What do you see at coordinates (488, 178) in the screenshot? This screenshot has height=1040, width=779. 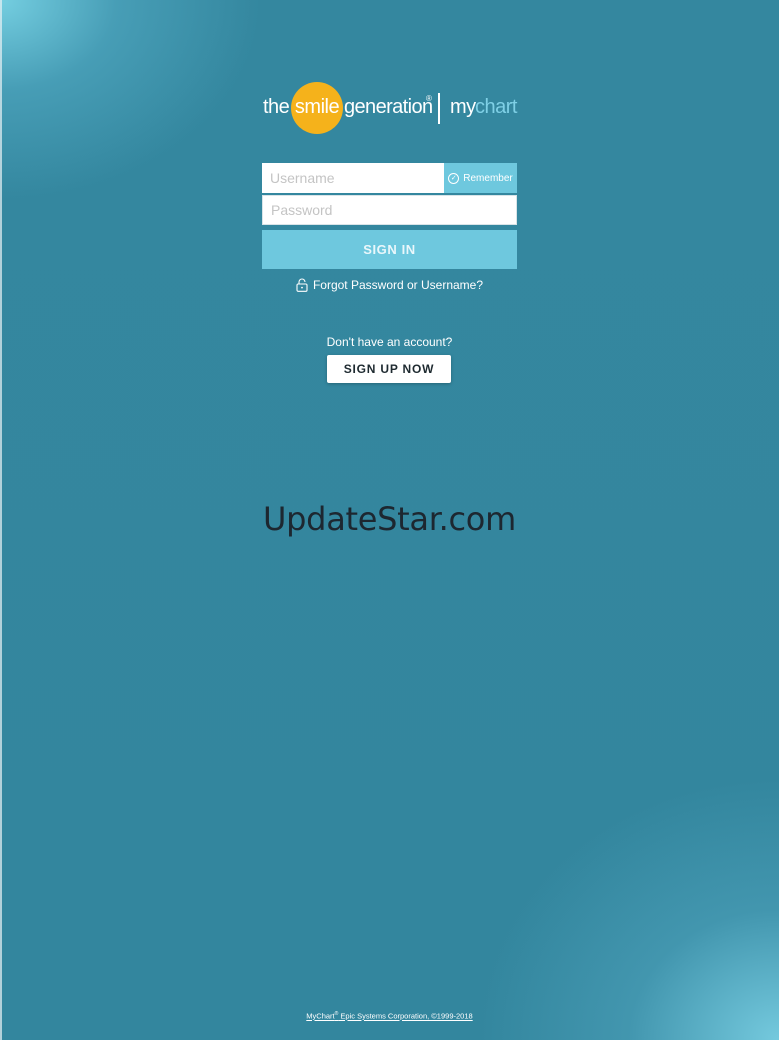 I see `remember-label: Remember` at bounding box center [488, 178].